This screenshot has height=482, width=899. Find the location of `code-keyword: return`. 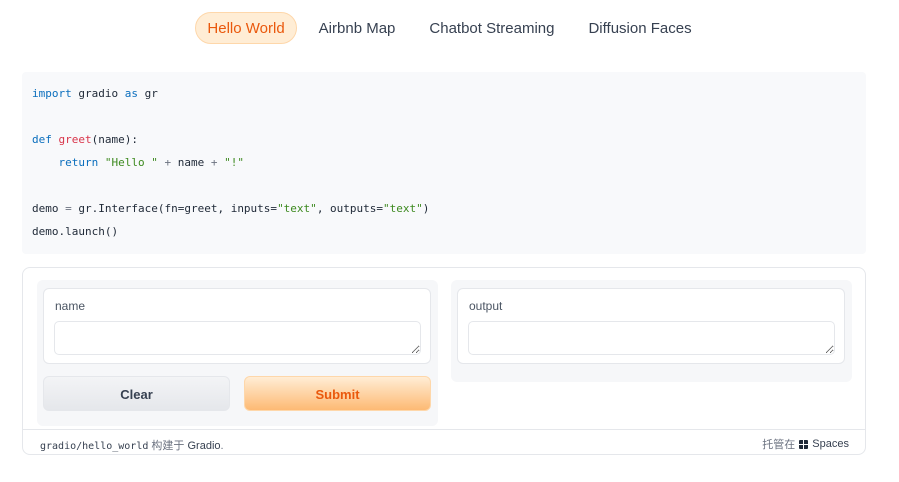

code-keyword: return is located at coordinates (78, 162).